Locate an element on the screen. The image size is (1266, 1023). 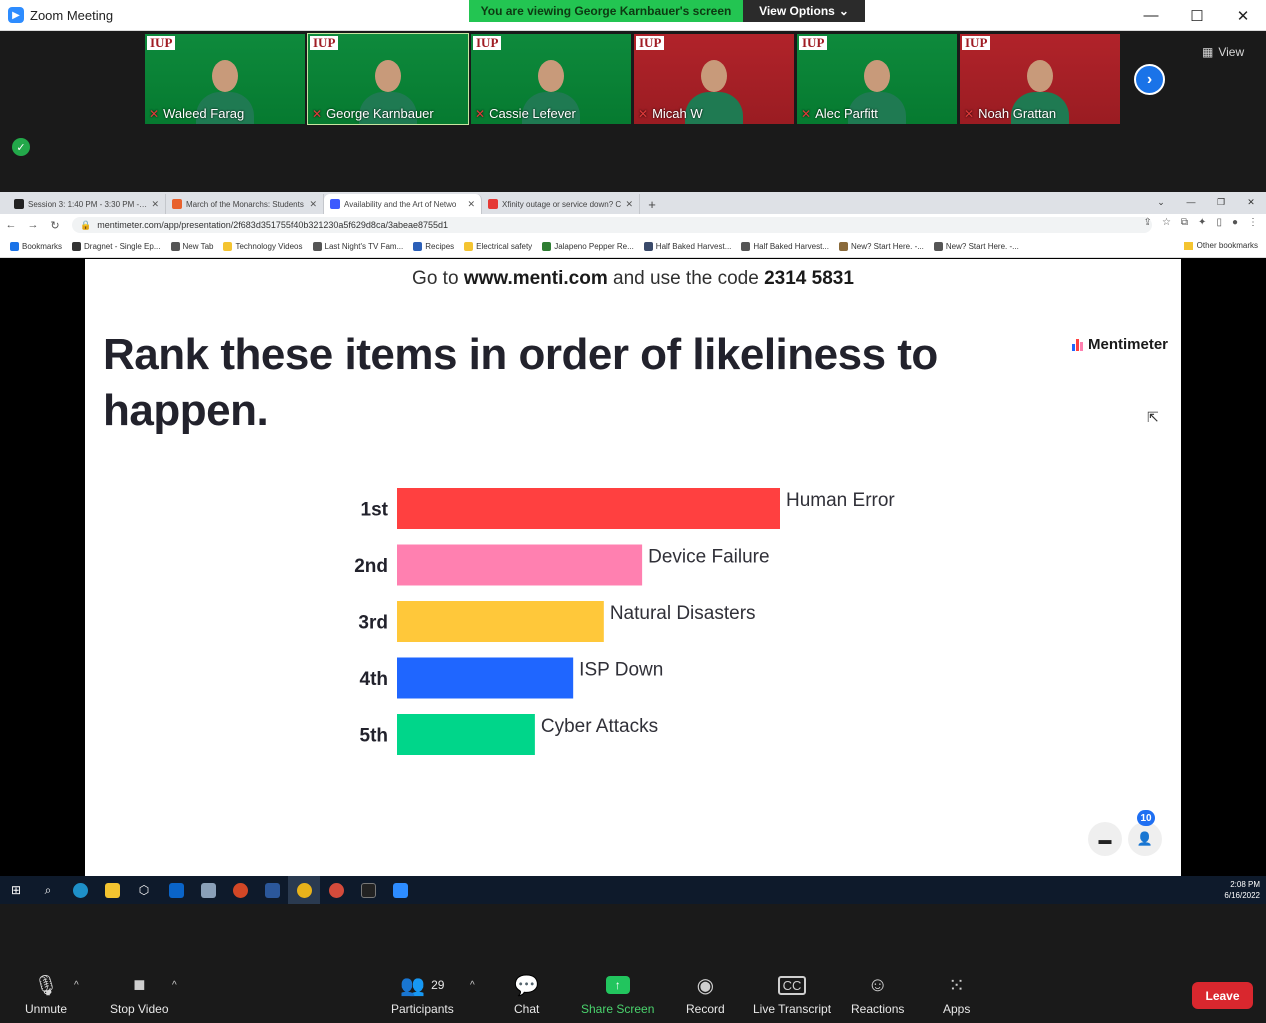
puzzle-icon: ✦ is located at coordinates (1202, 222).